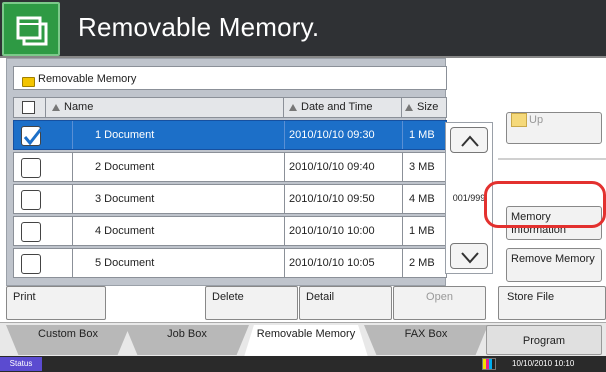  I want to click on checkmark-icon, so click(33, 137).